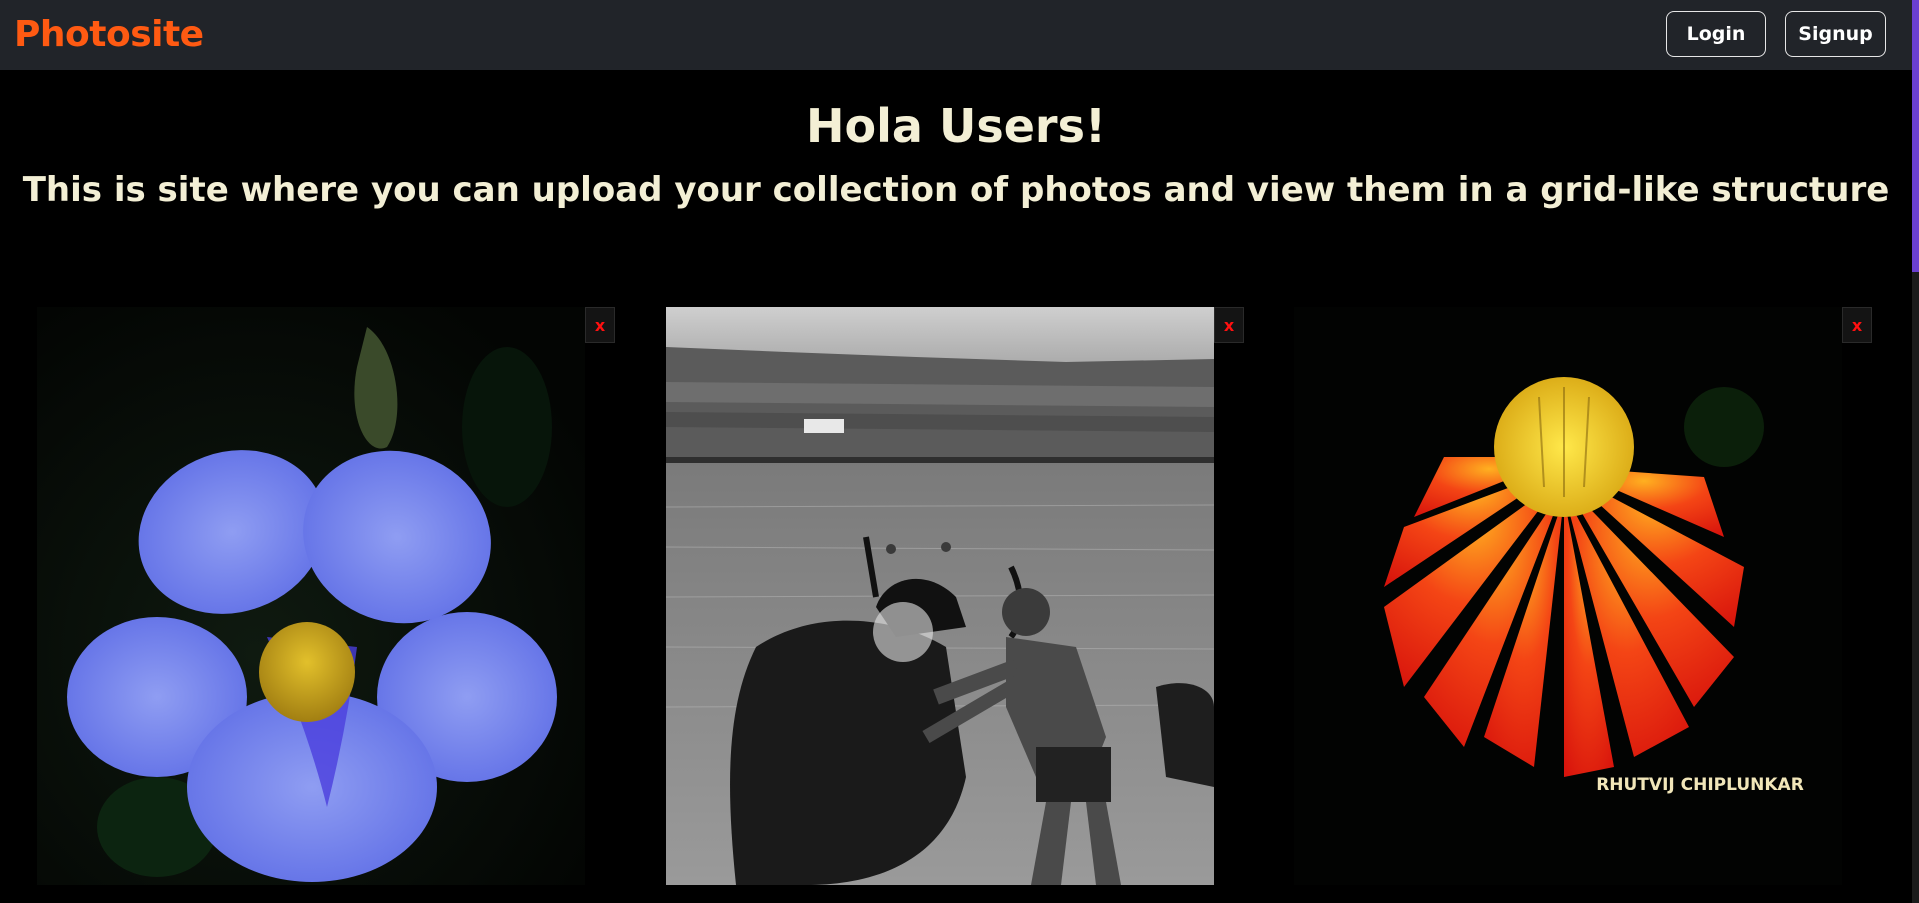  What do you see at coordinates (1915, 136) in the screenshot?
I see `scrollbar-thumb` at bounding box center [1915, 136].